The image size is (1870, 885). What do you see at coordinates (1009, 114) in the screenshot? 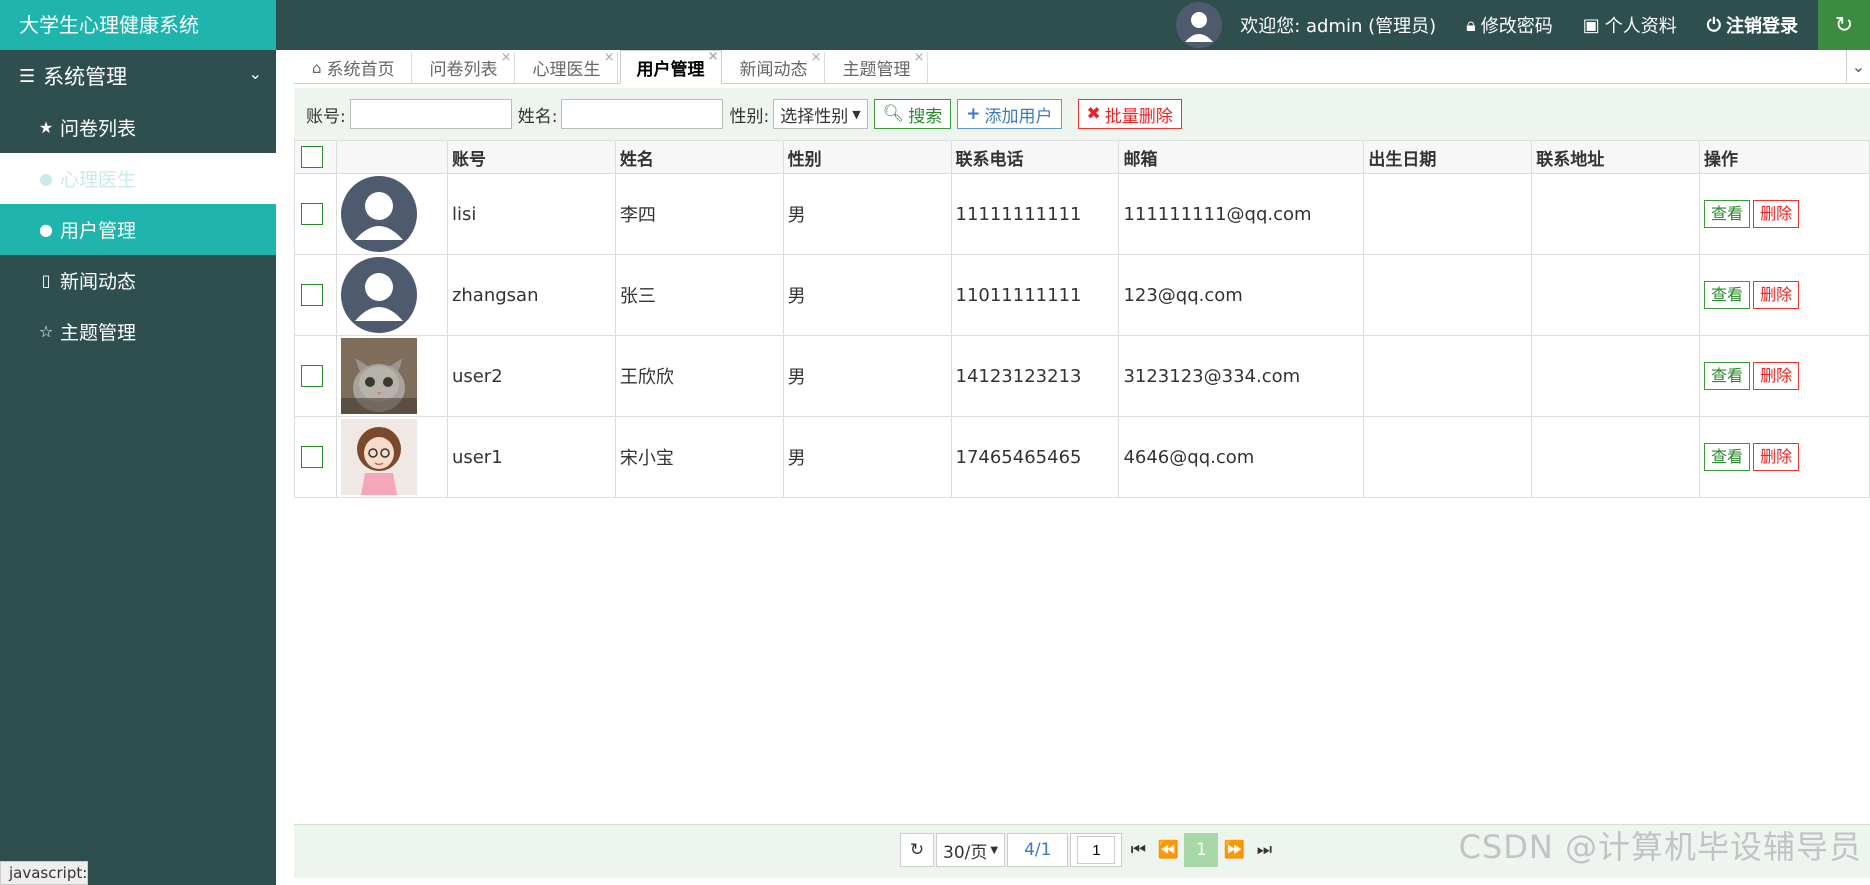
I see `add-user-button: + 添加用户` at bounding box center [1009, 114].